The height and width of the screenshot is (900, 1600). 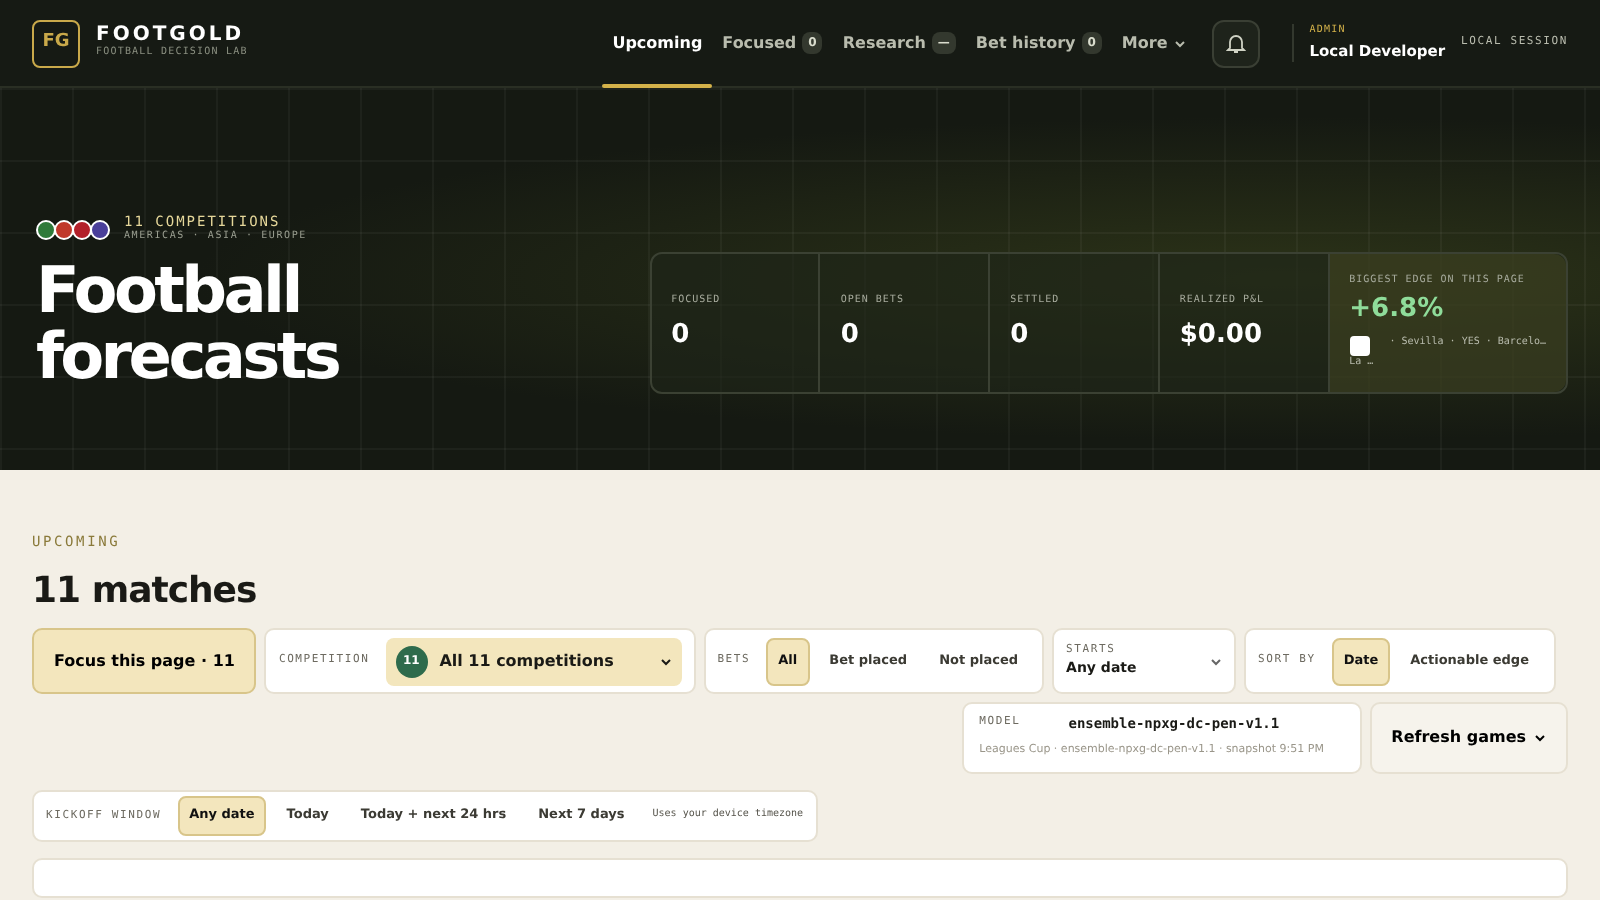 What do you see at coordinates (144, 661) in the screenshot?
I see `focus-button: Focus this page · 11` at bounding box center [144, 661].